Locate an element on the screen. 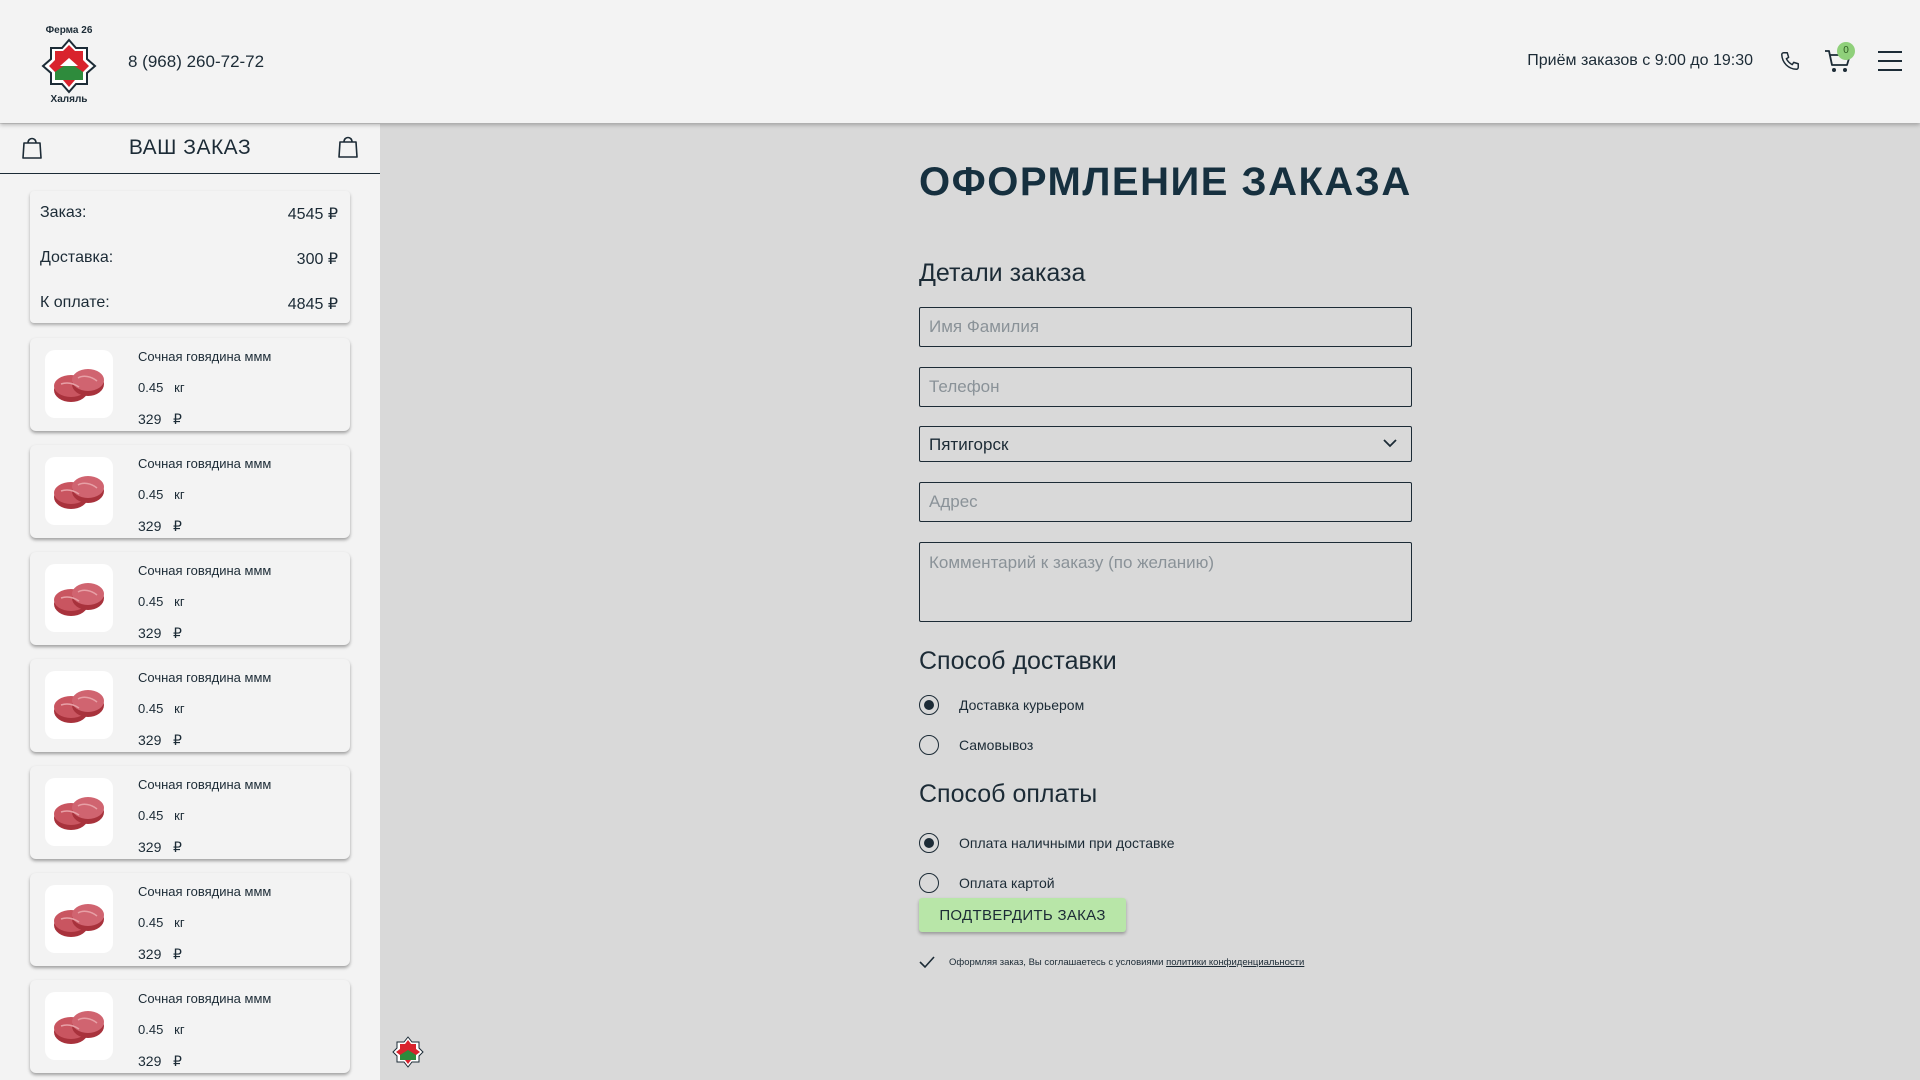 The height and width of the screenshot is (1080, 1920). logo-small-icon is located at coordinates (408, 1052).